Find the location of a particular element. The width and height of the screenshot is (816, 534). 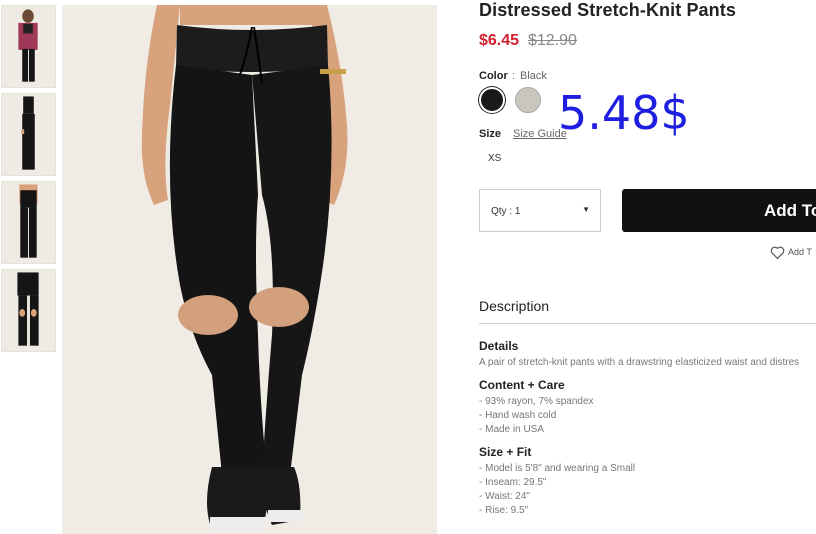

sale-price: $6.45 is located at coordinates (499, 40).